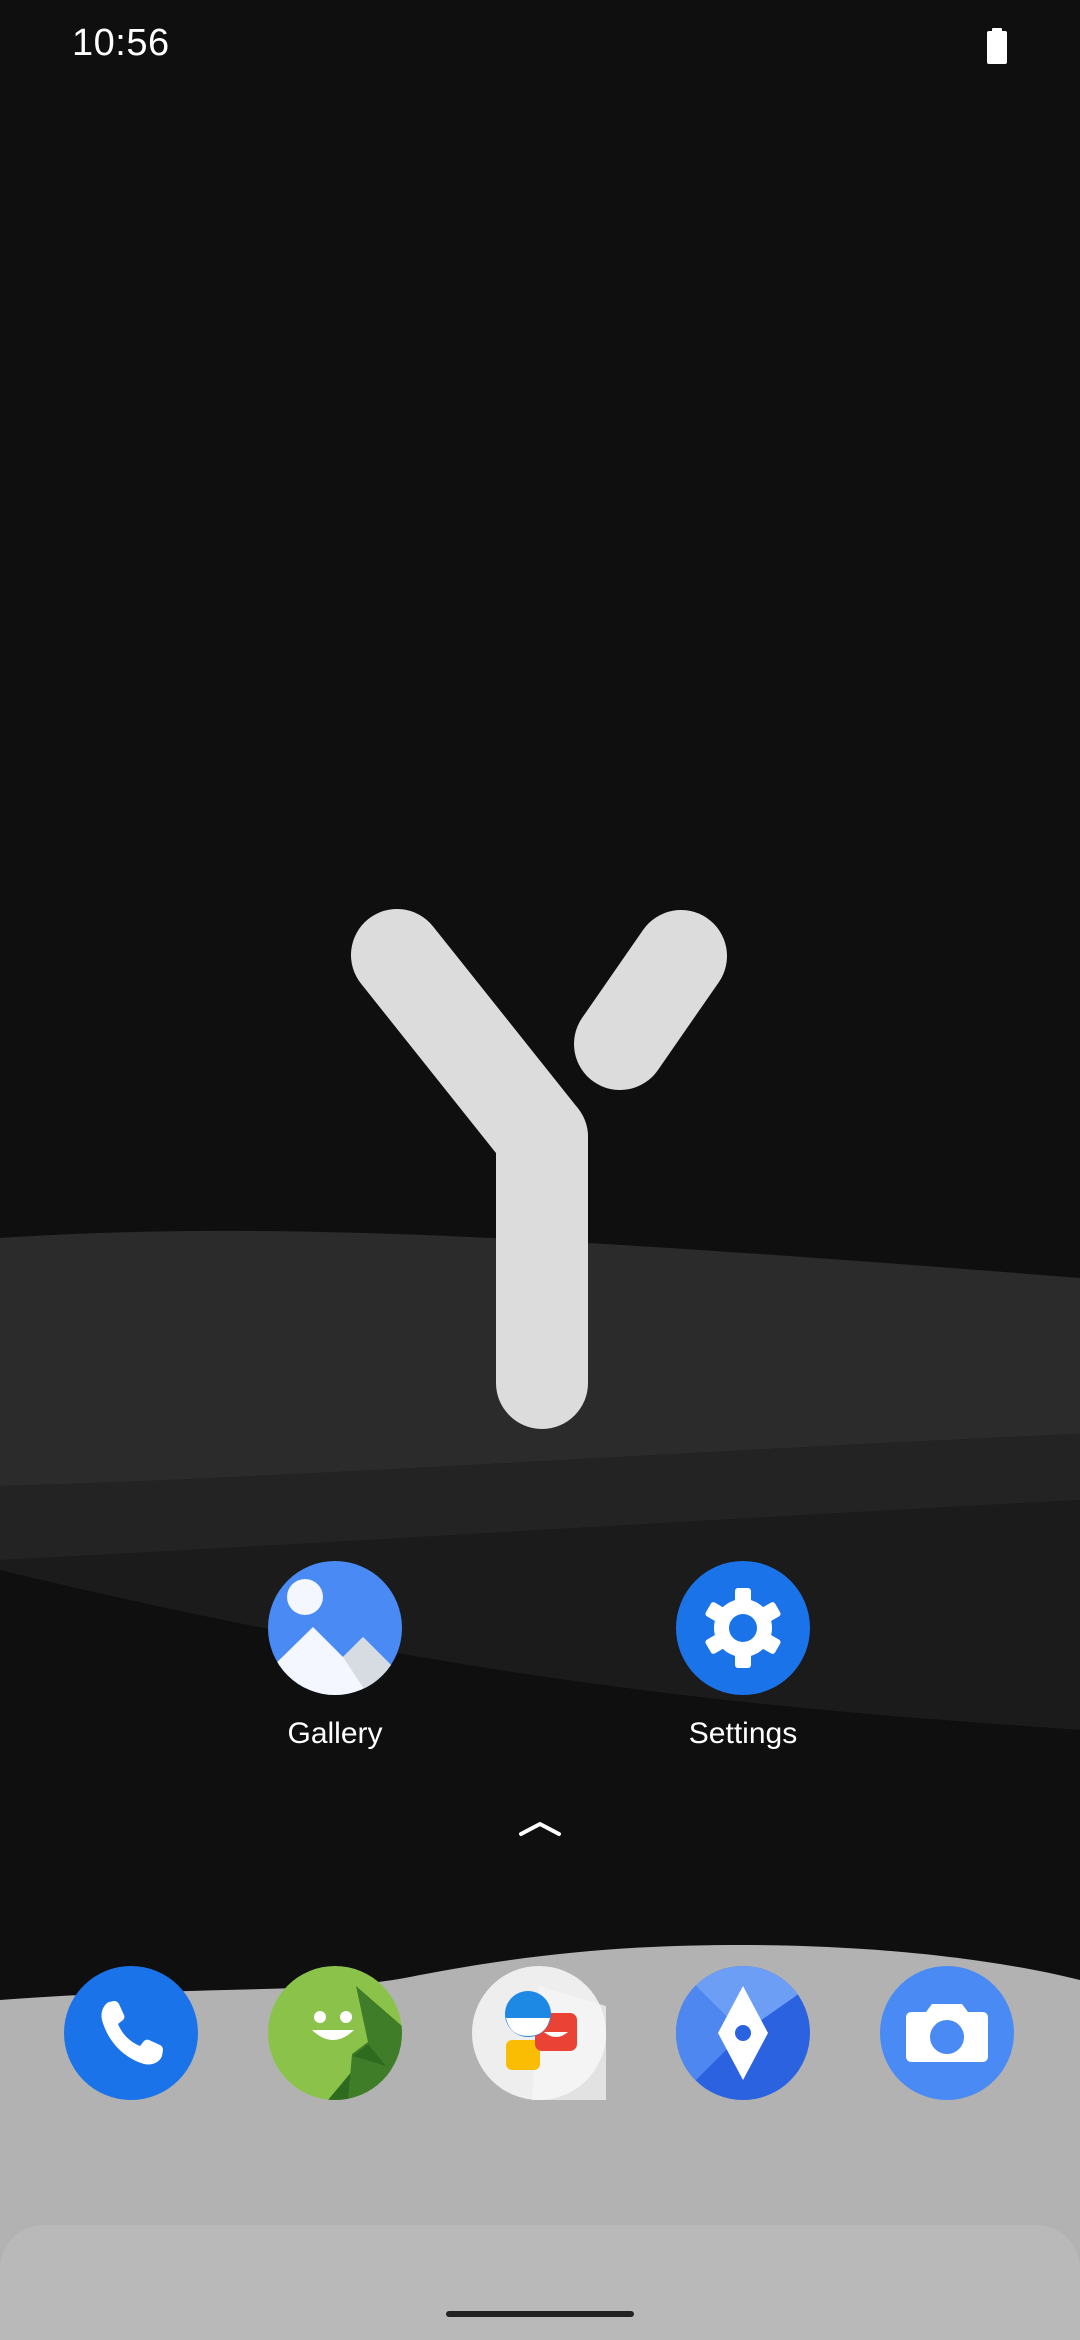 This screenshot has width=1080, height=2340. Describe the element at coordinates (743, 1733) in the screenshot. I see `app-label-settings: Settings` at that location.